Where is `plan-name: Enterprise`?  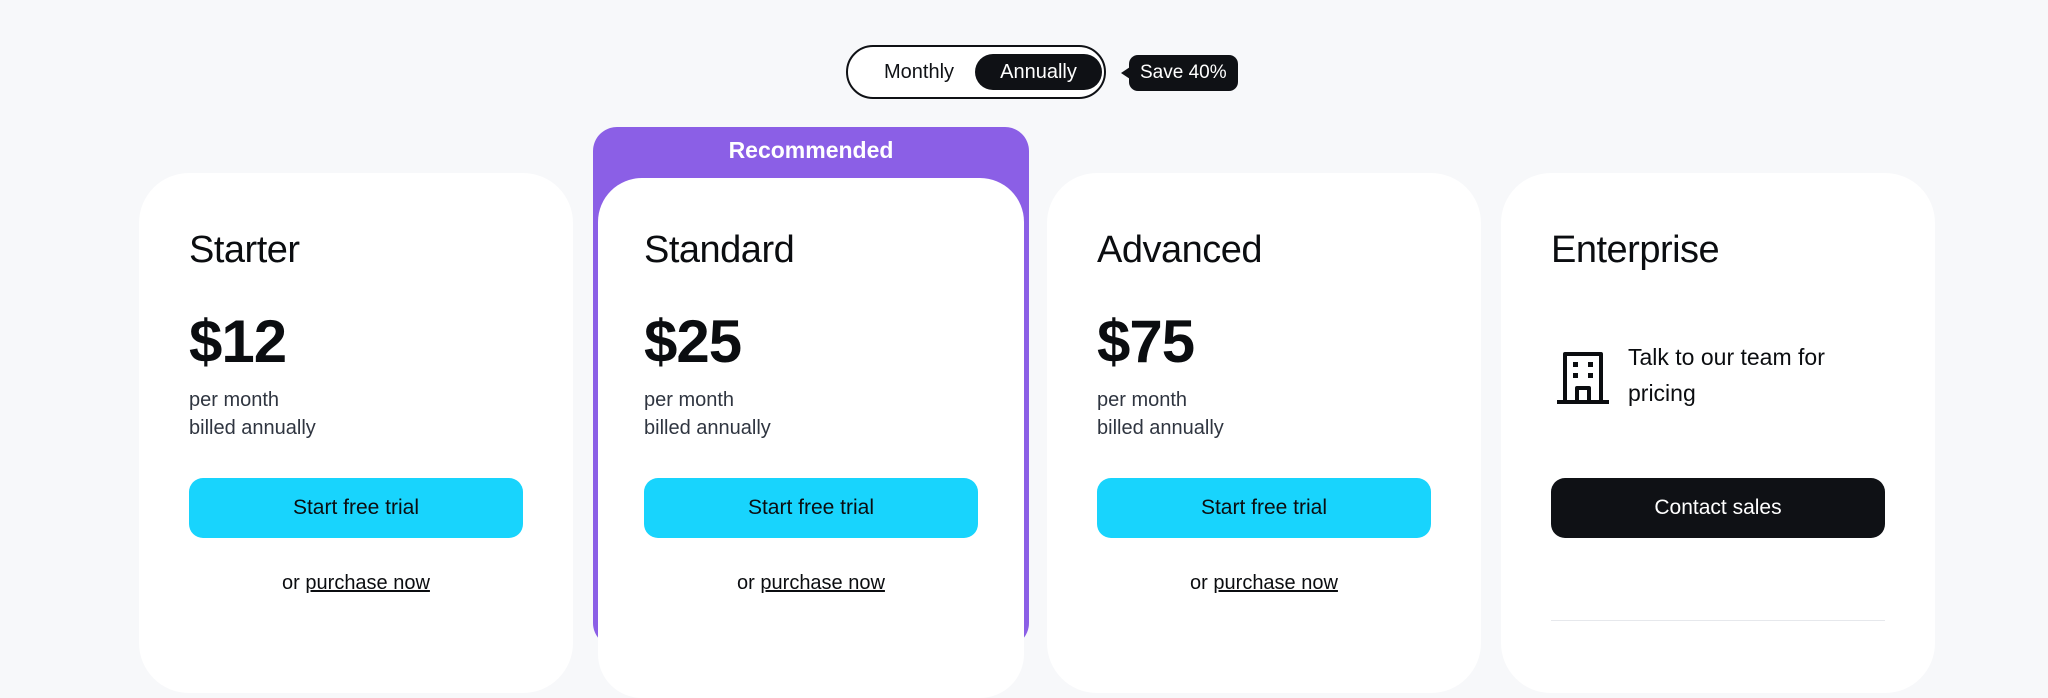 plan-name: Enterprise is located at coordinates (1635, 250).